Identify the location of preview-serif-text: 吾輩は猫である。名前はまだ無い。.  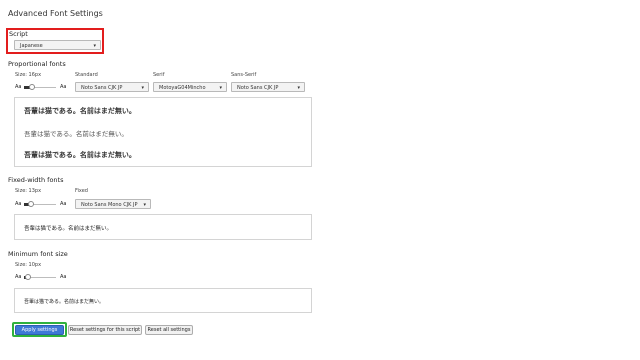
(76, 134).